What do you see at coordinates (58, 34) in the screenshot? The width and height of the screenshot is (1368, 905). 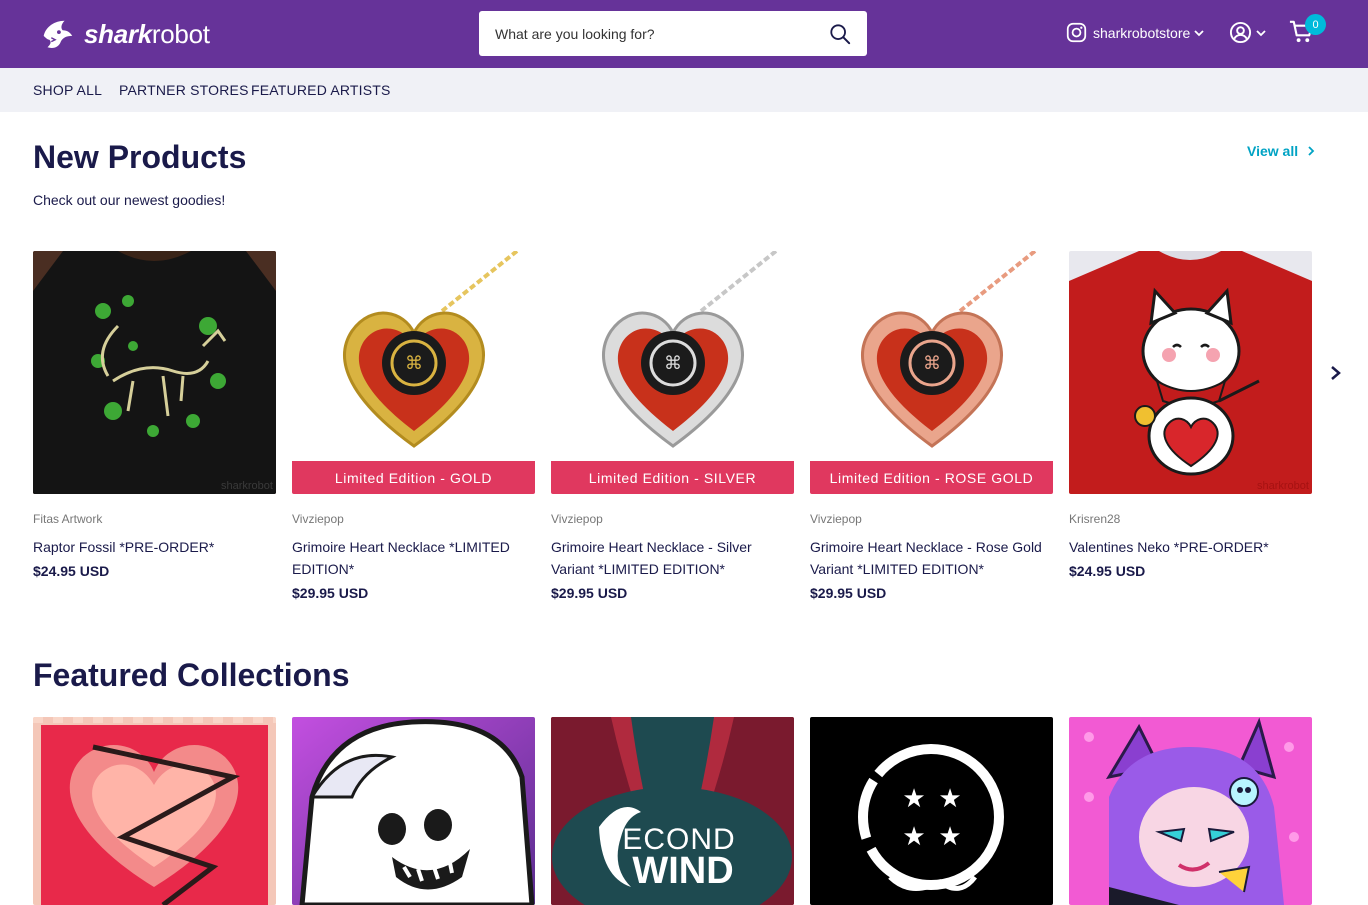 I see `shark-logo-icon` at bounding box center [58, 34].